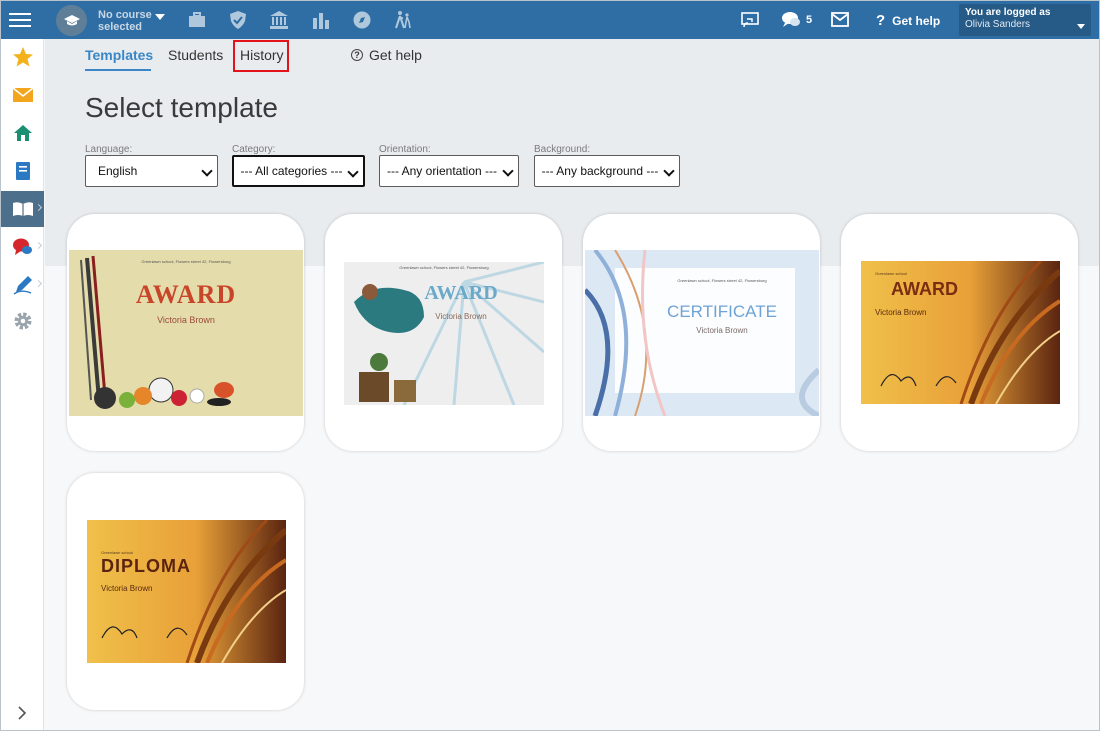 The height and width of the screenshot is (731, 1100). I want to click on course-line2: selected, so click(120, 27).